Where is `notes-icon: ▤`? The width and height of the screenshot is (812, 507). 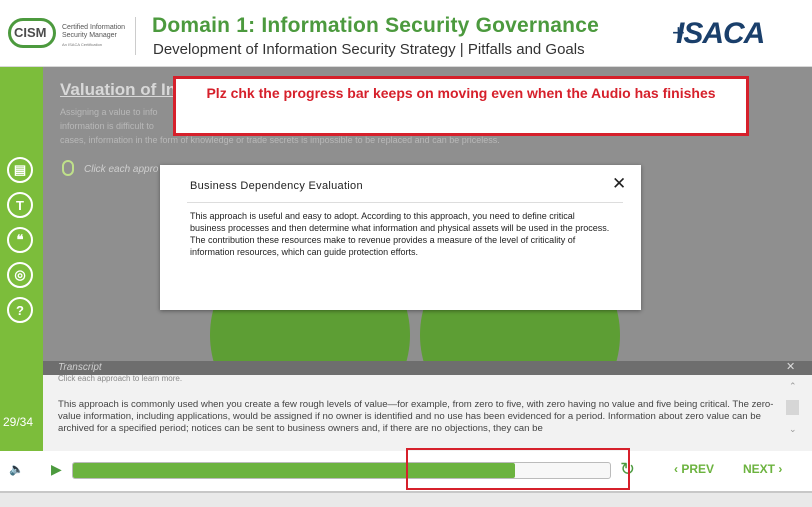 notes-icon: ▤ is located at coordinates (20, 170).